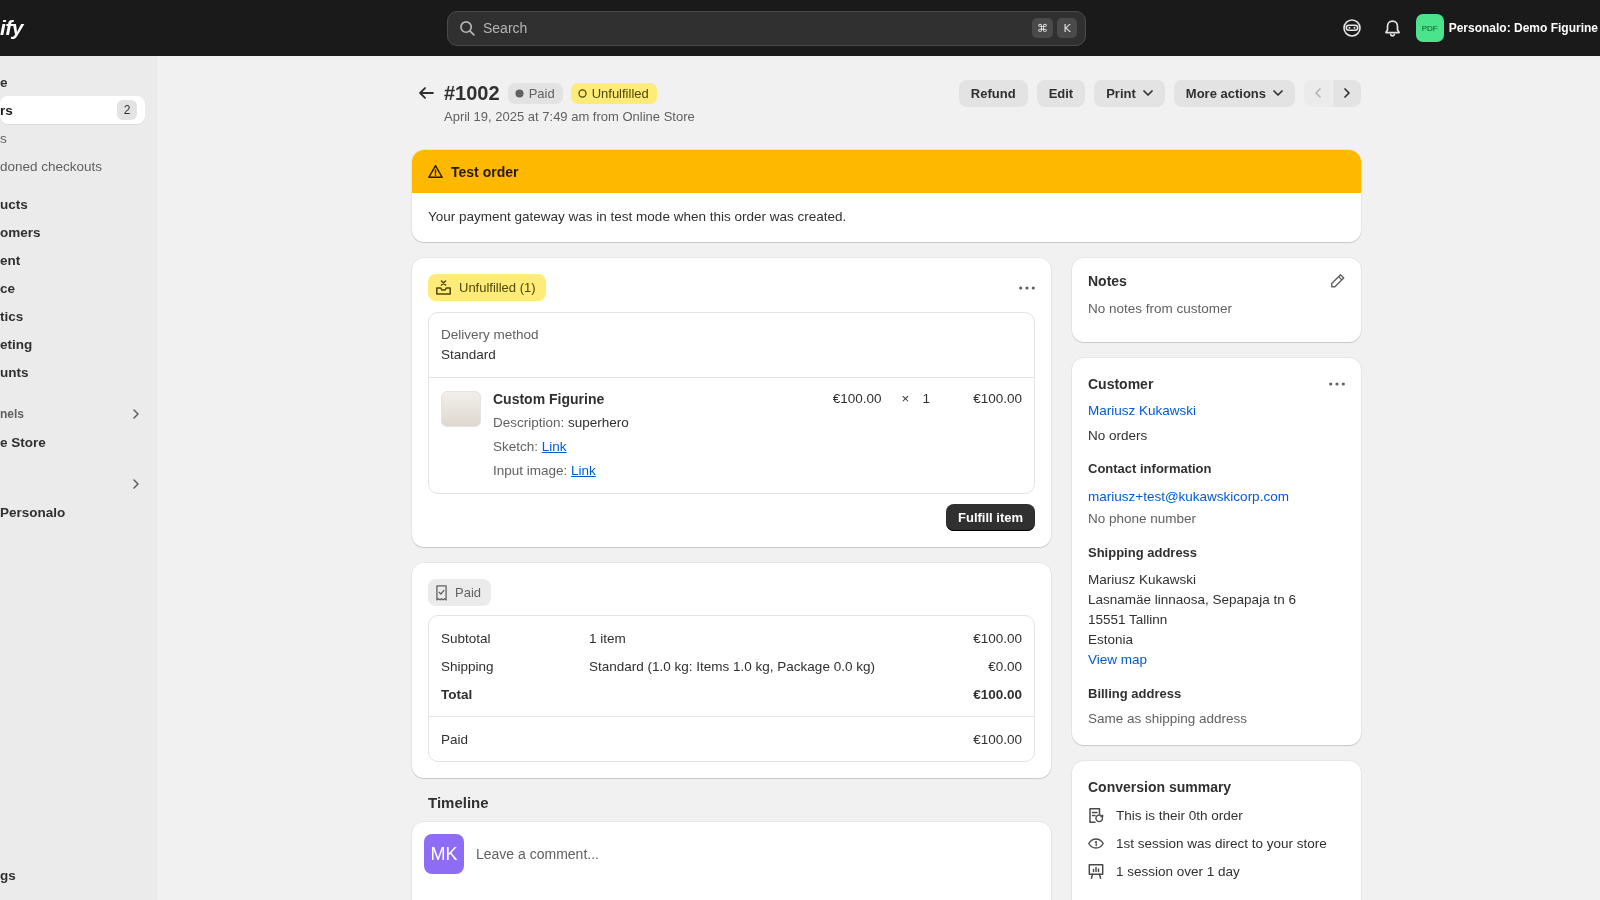 Image resolution: width=1600 pixels, height=900 pixels. What do you see at coordinates (12, 316) in the screenshot?
I see `sidebar-item: tics` at bounding box center [12, 316].